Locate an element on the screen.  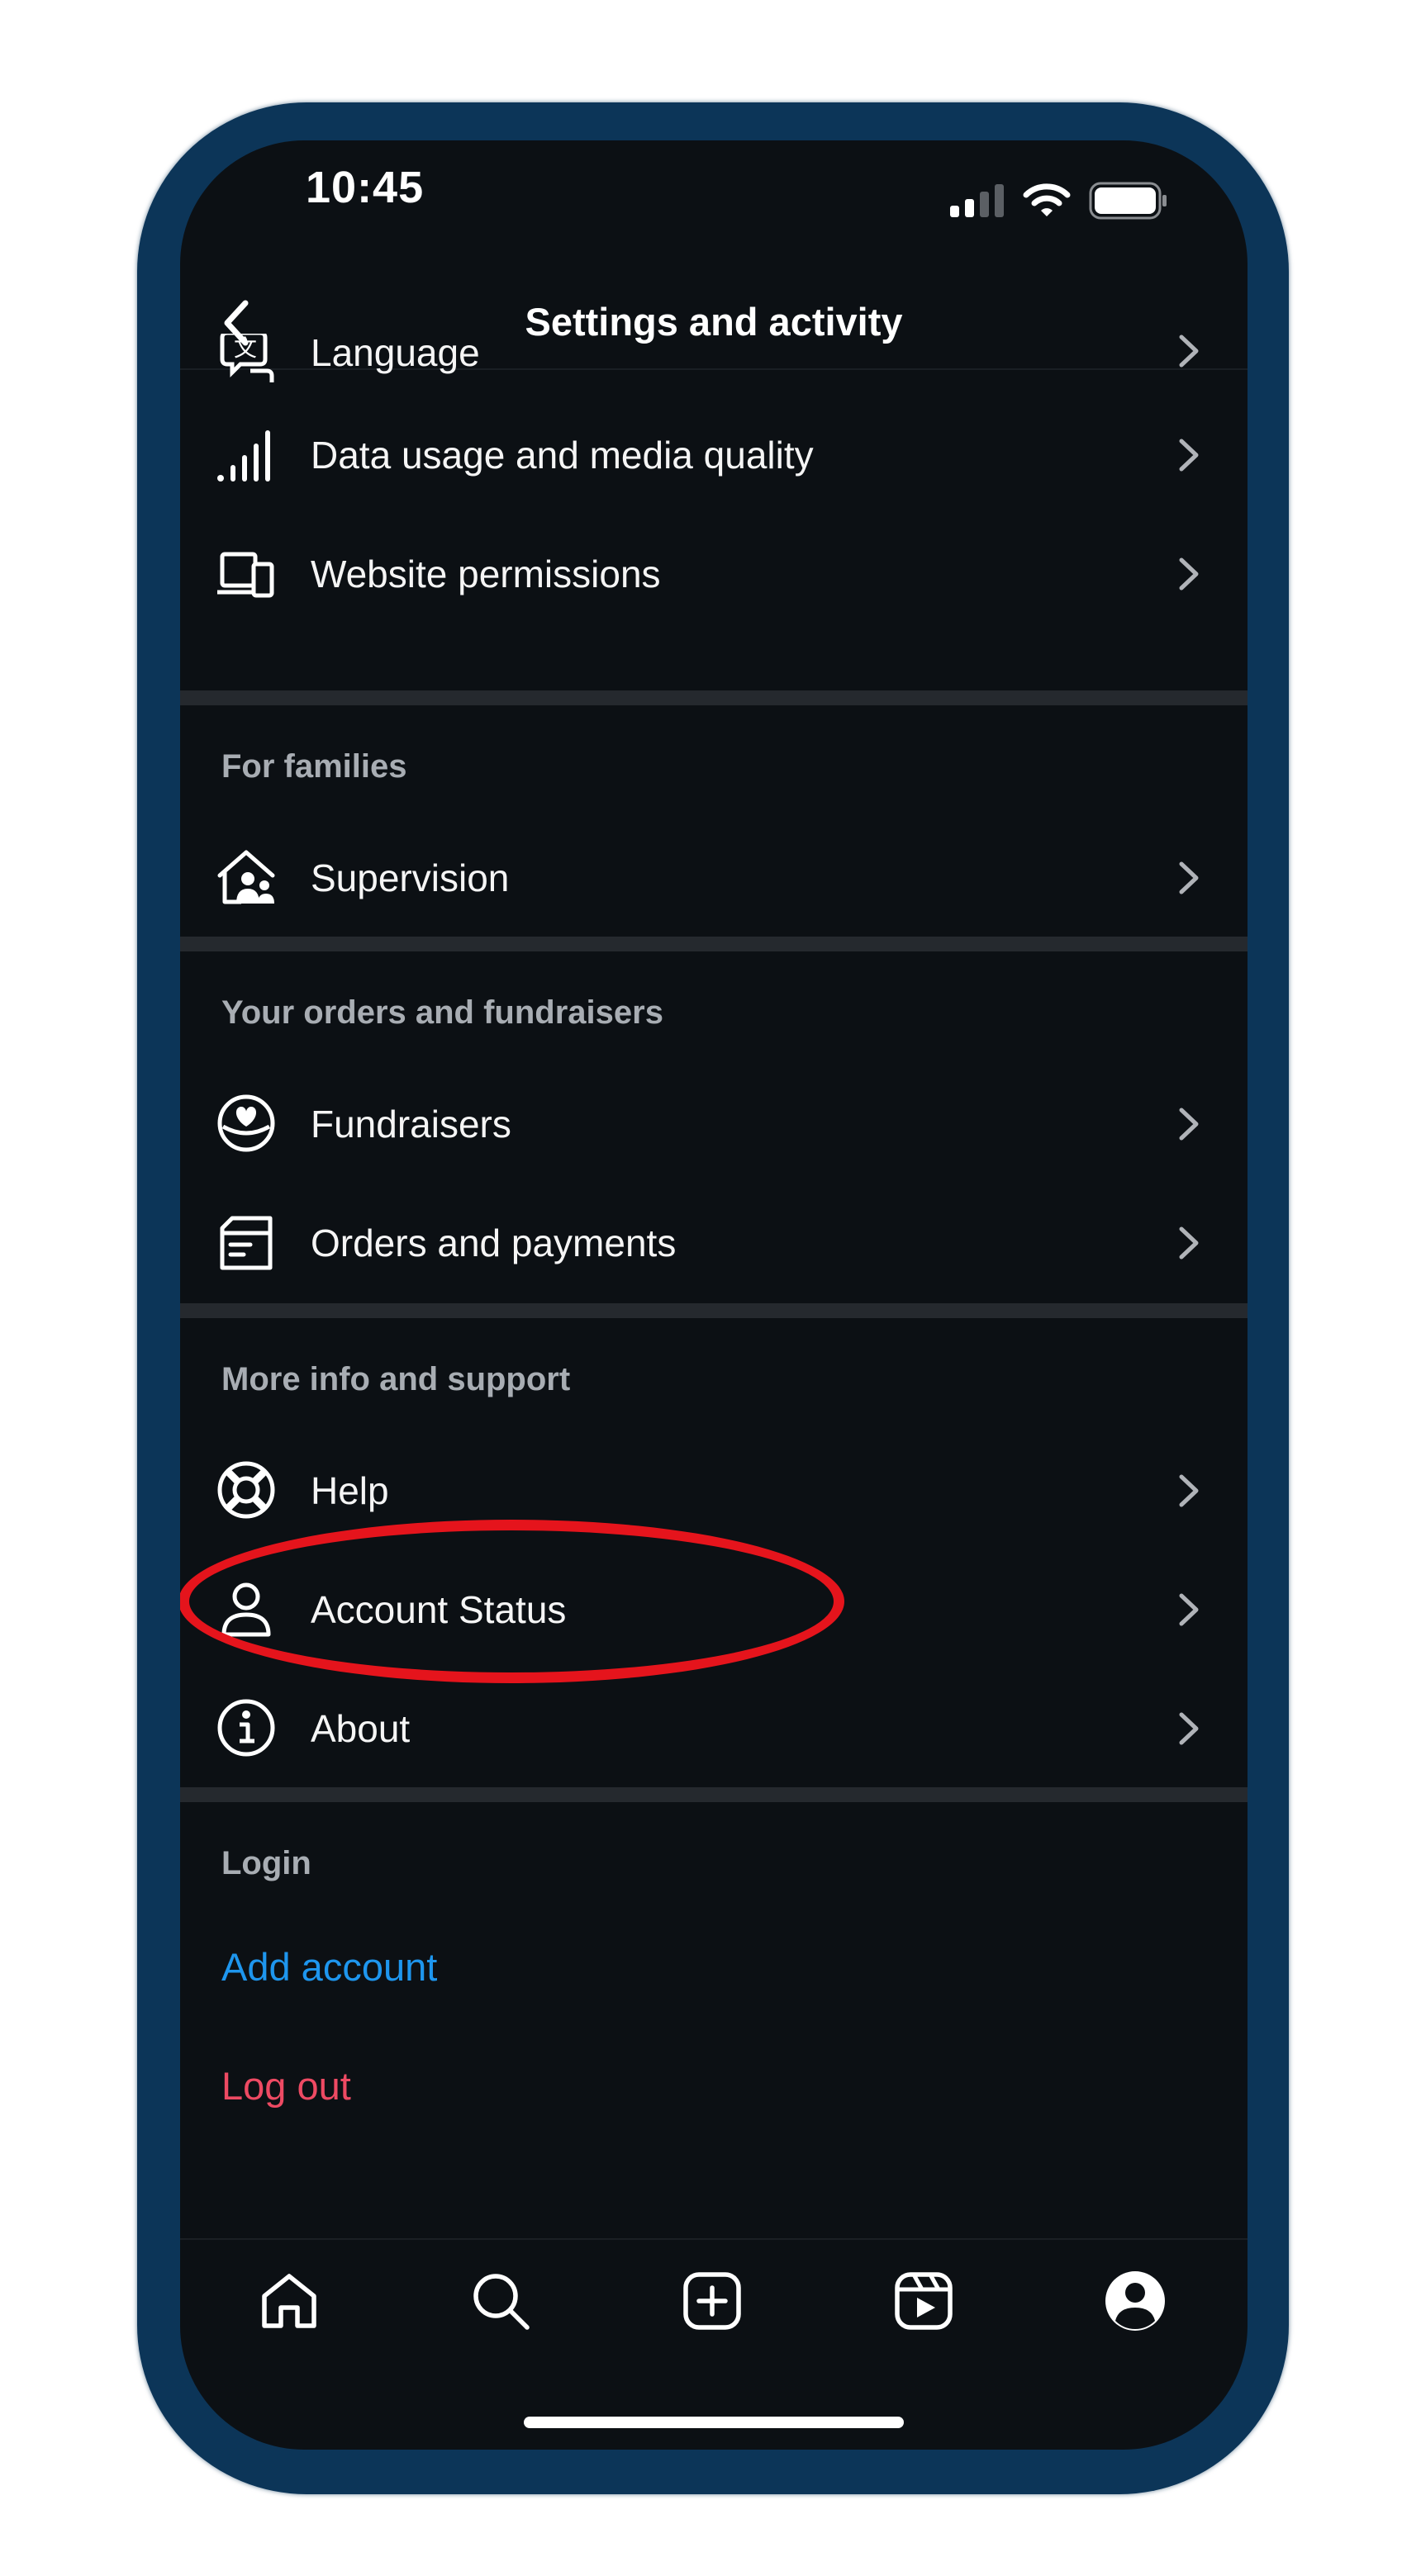
receipt-box-icon is located at coordinates (246, 1242).